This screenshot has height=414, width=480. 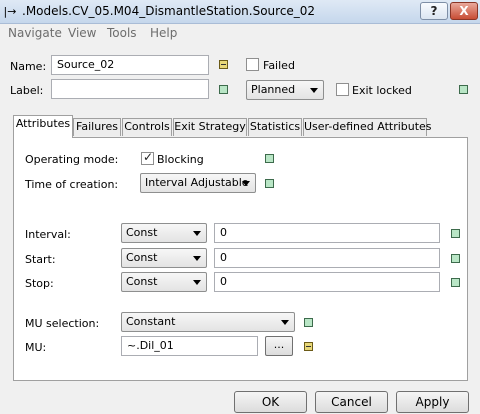 I want to click on state-select-value: Planned, so click(x=273, y=89).